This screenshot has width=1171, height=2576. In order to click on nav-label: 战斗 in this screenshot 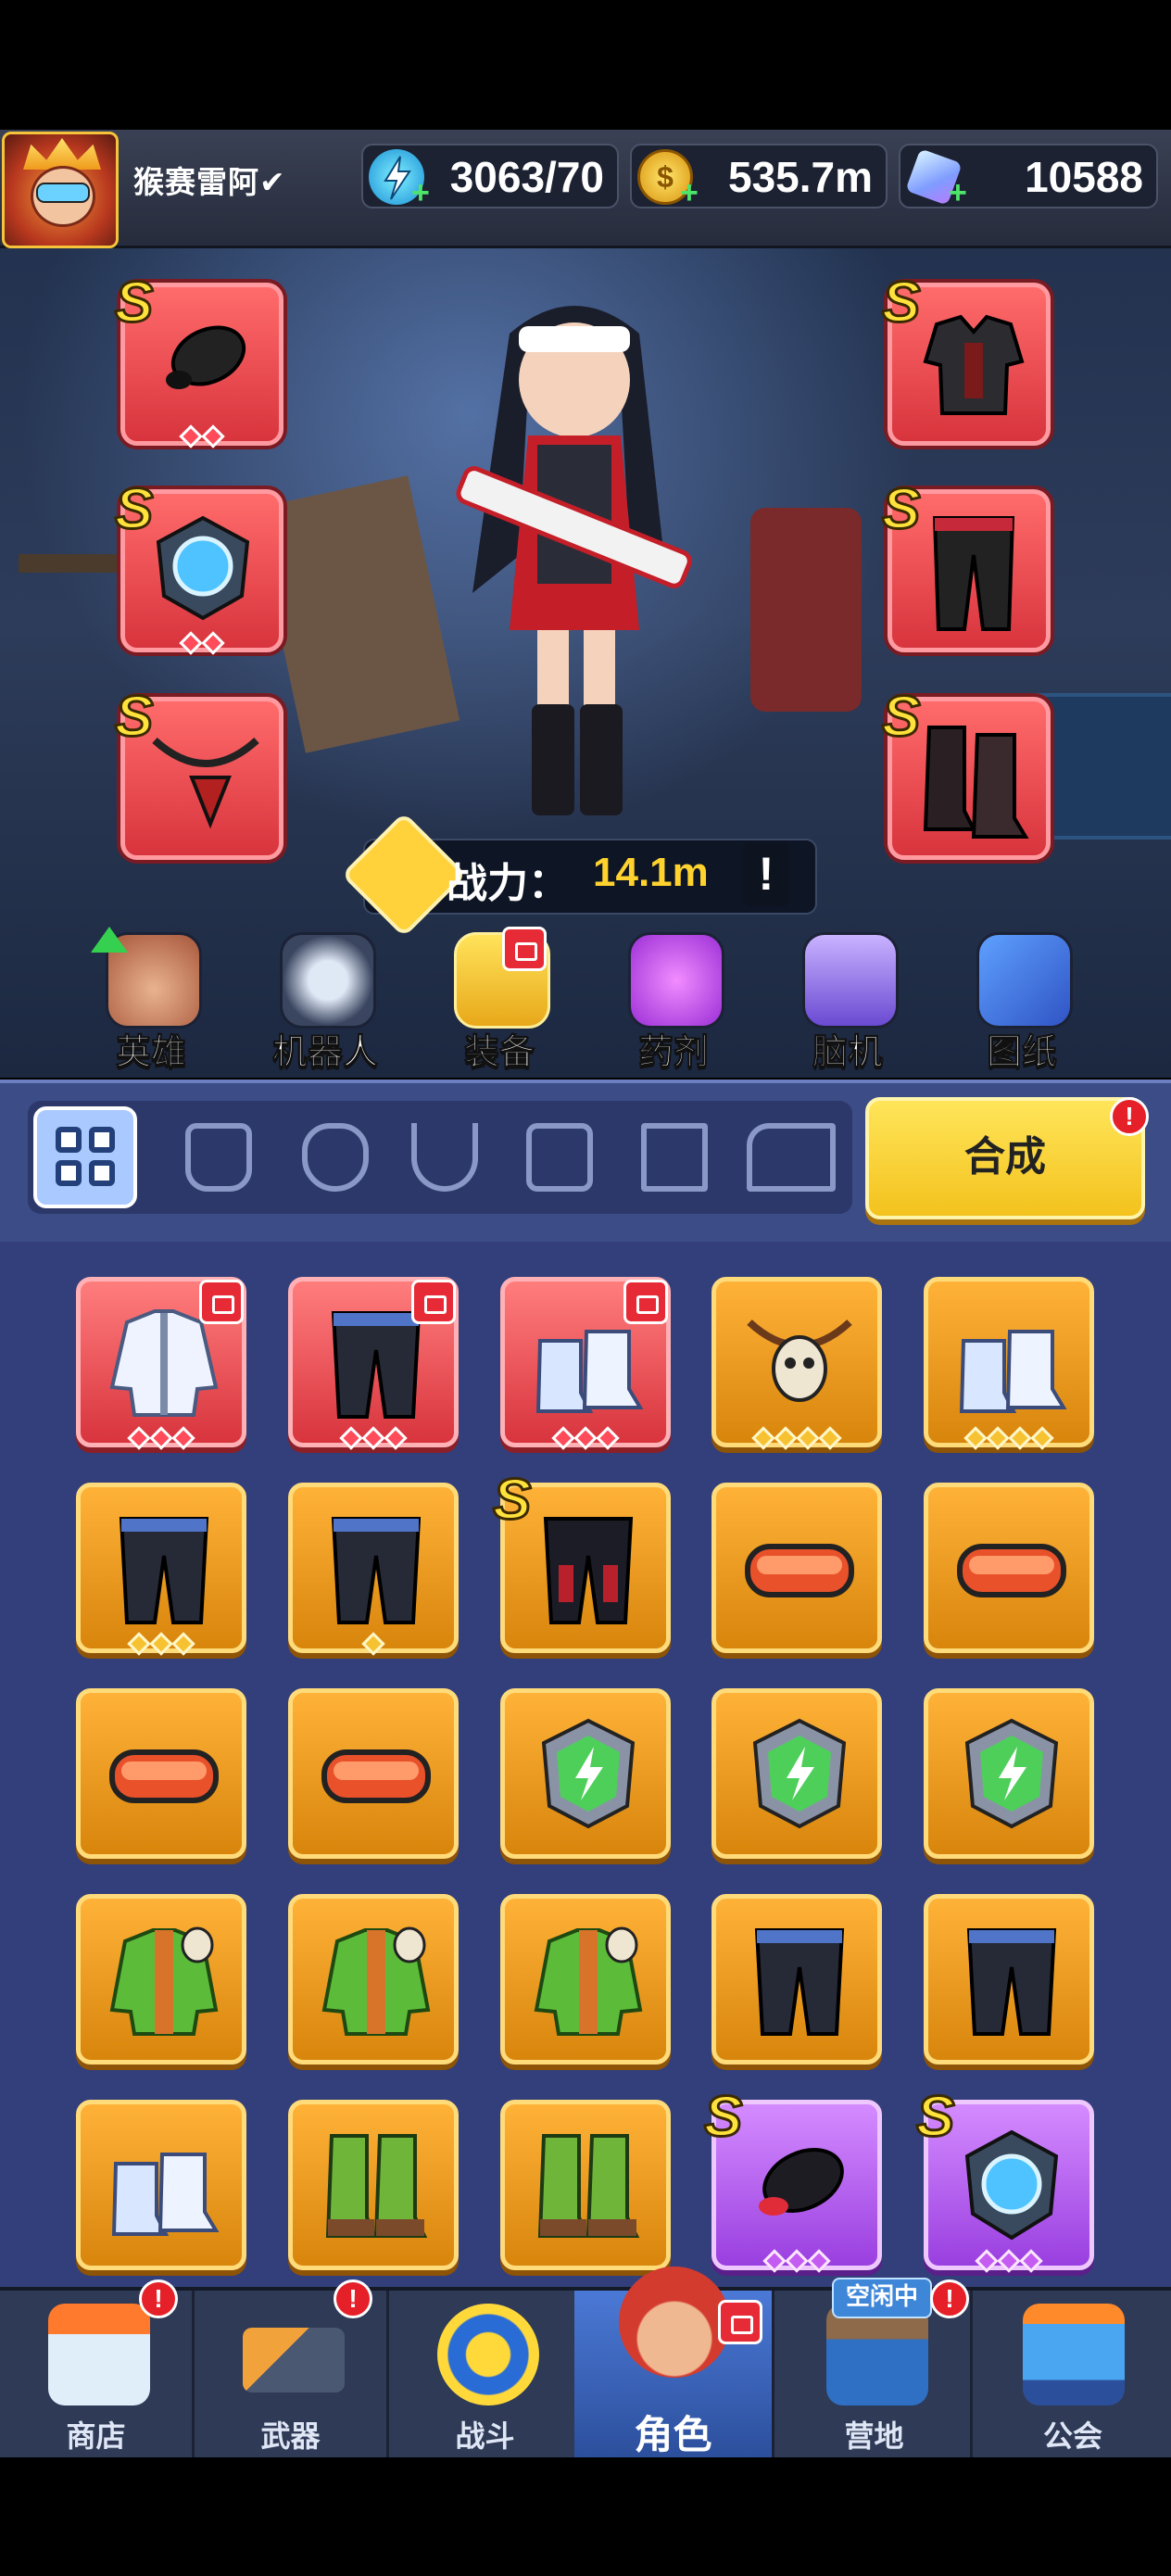, I will do `click(485, 2436)`.